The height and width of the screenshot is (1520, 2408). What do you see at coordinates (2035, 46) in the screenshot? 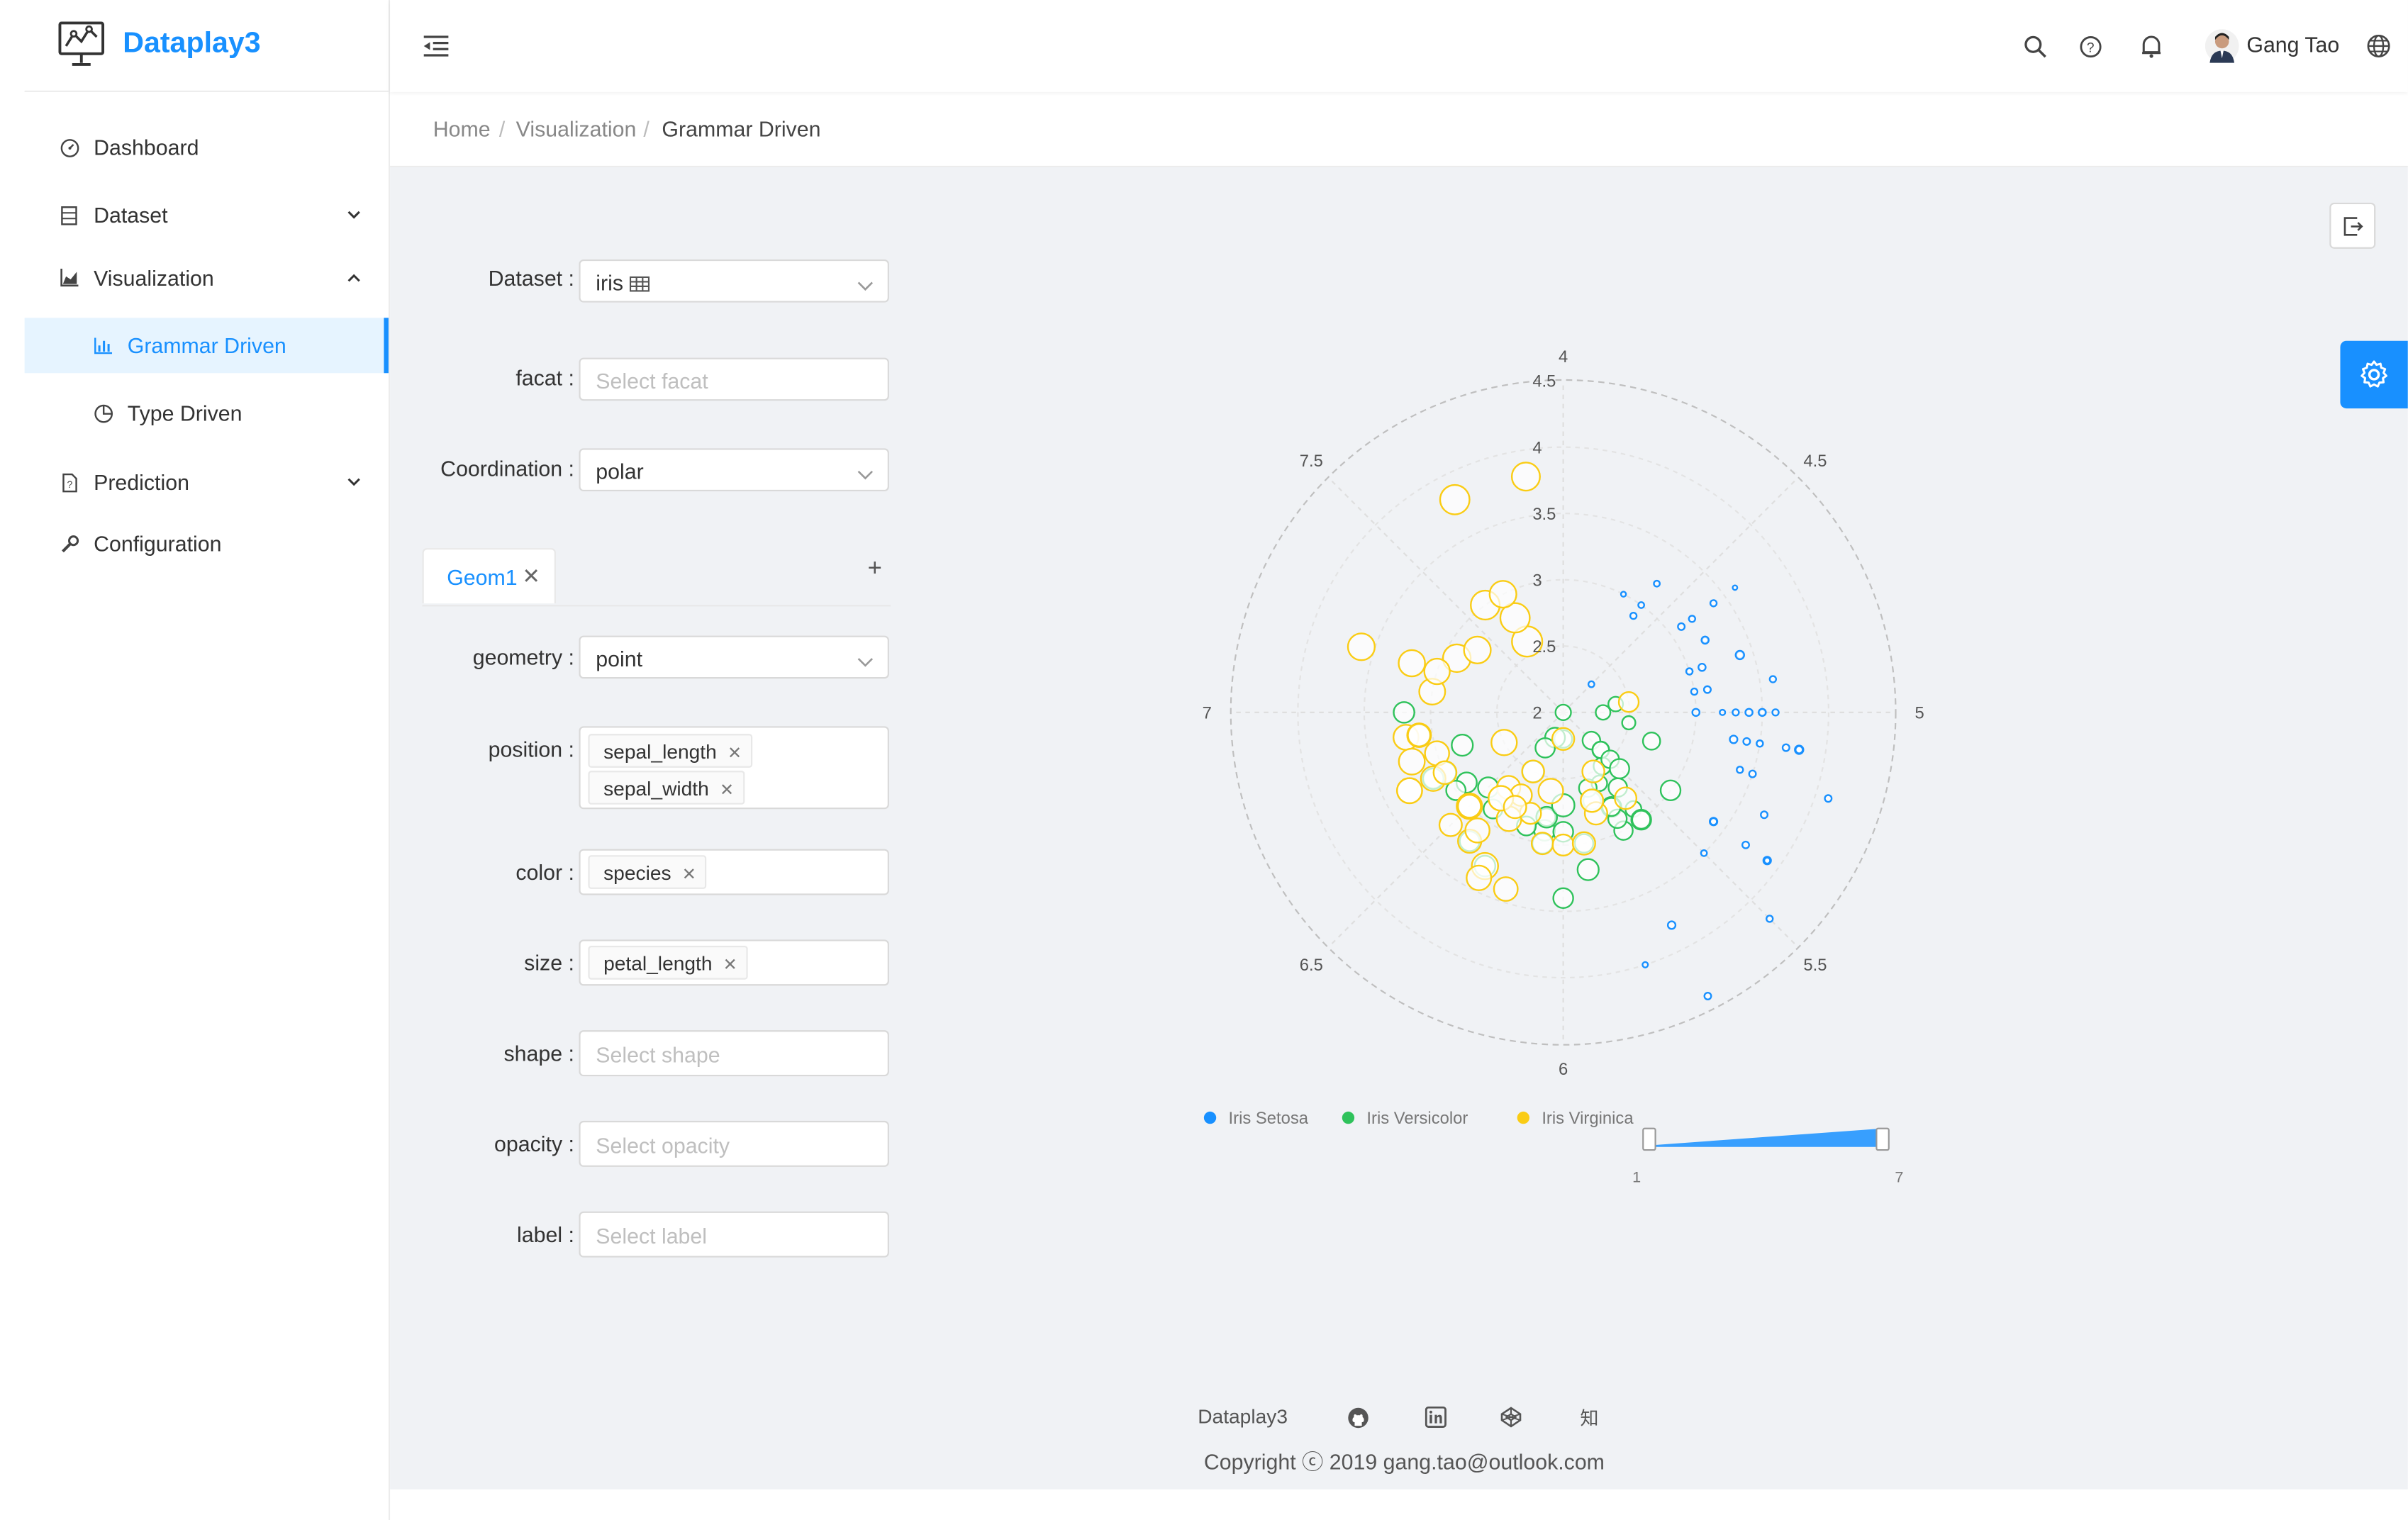
I see `search-icon` at bounding box center [2035, 46].